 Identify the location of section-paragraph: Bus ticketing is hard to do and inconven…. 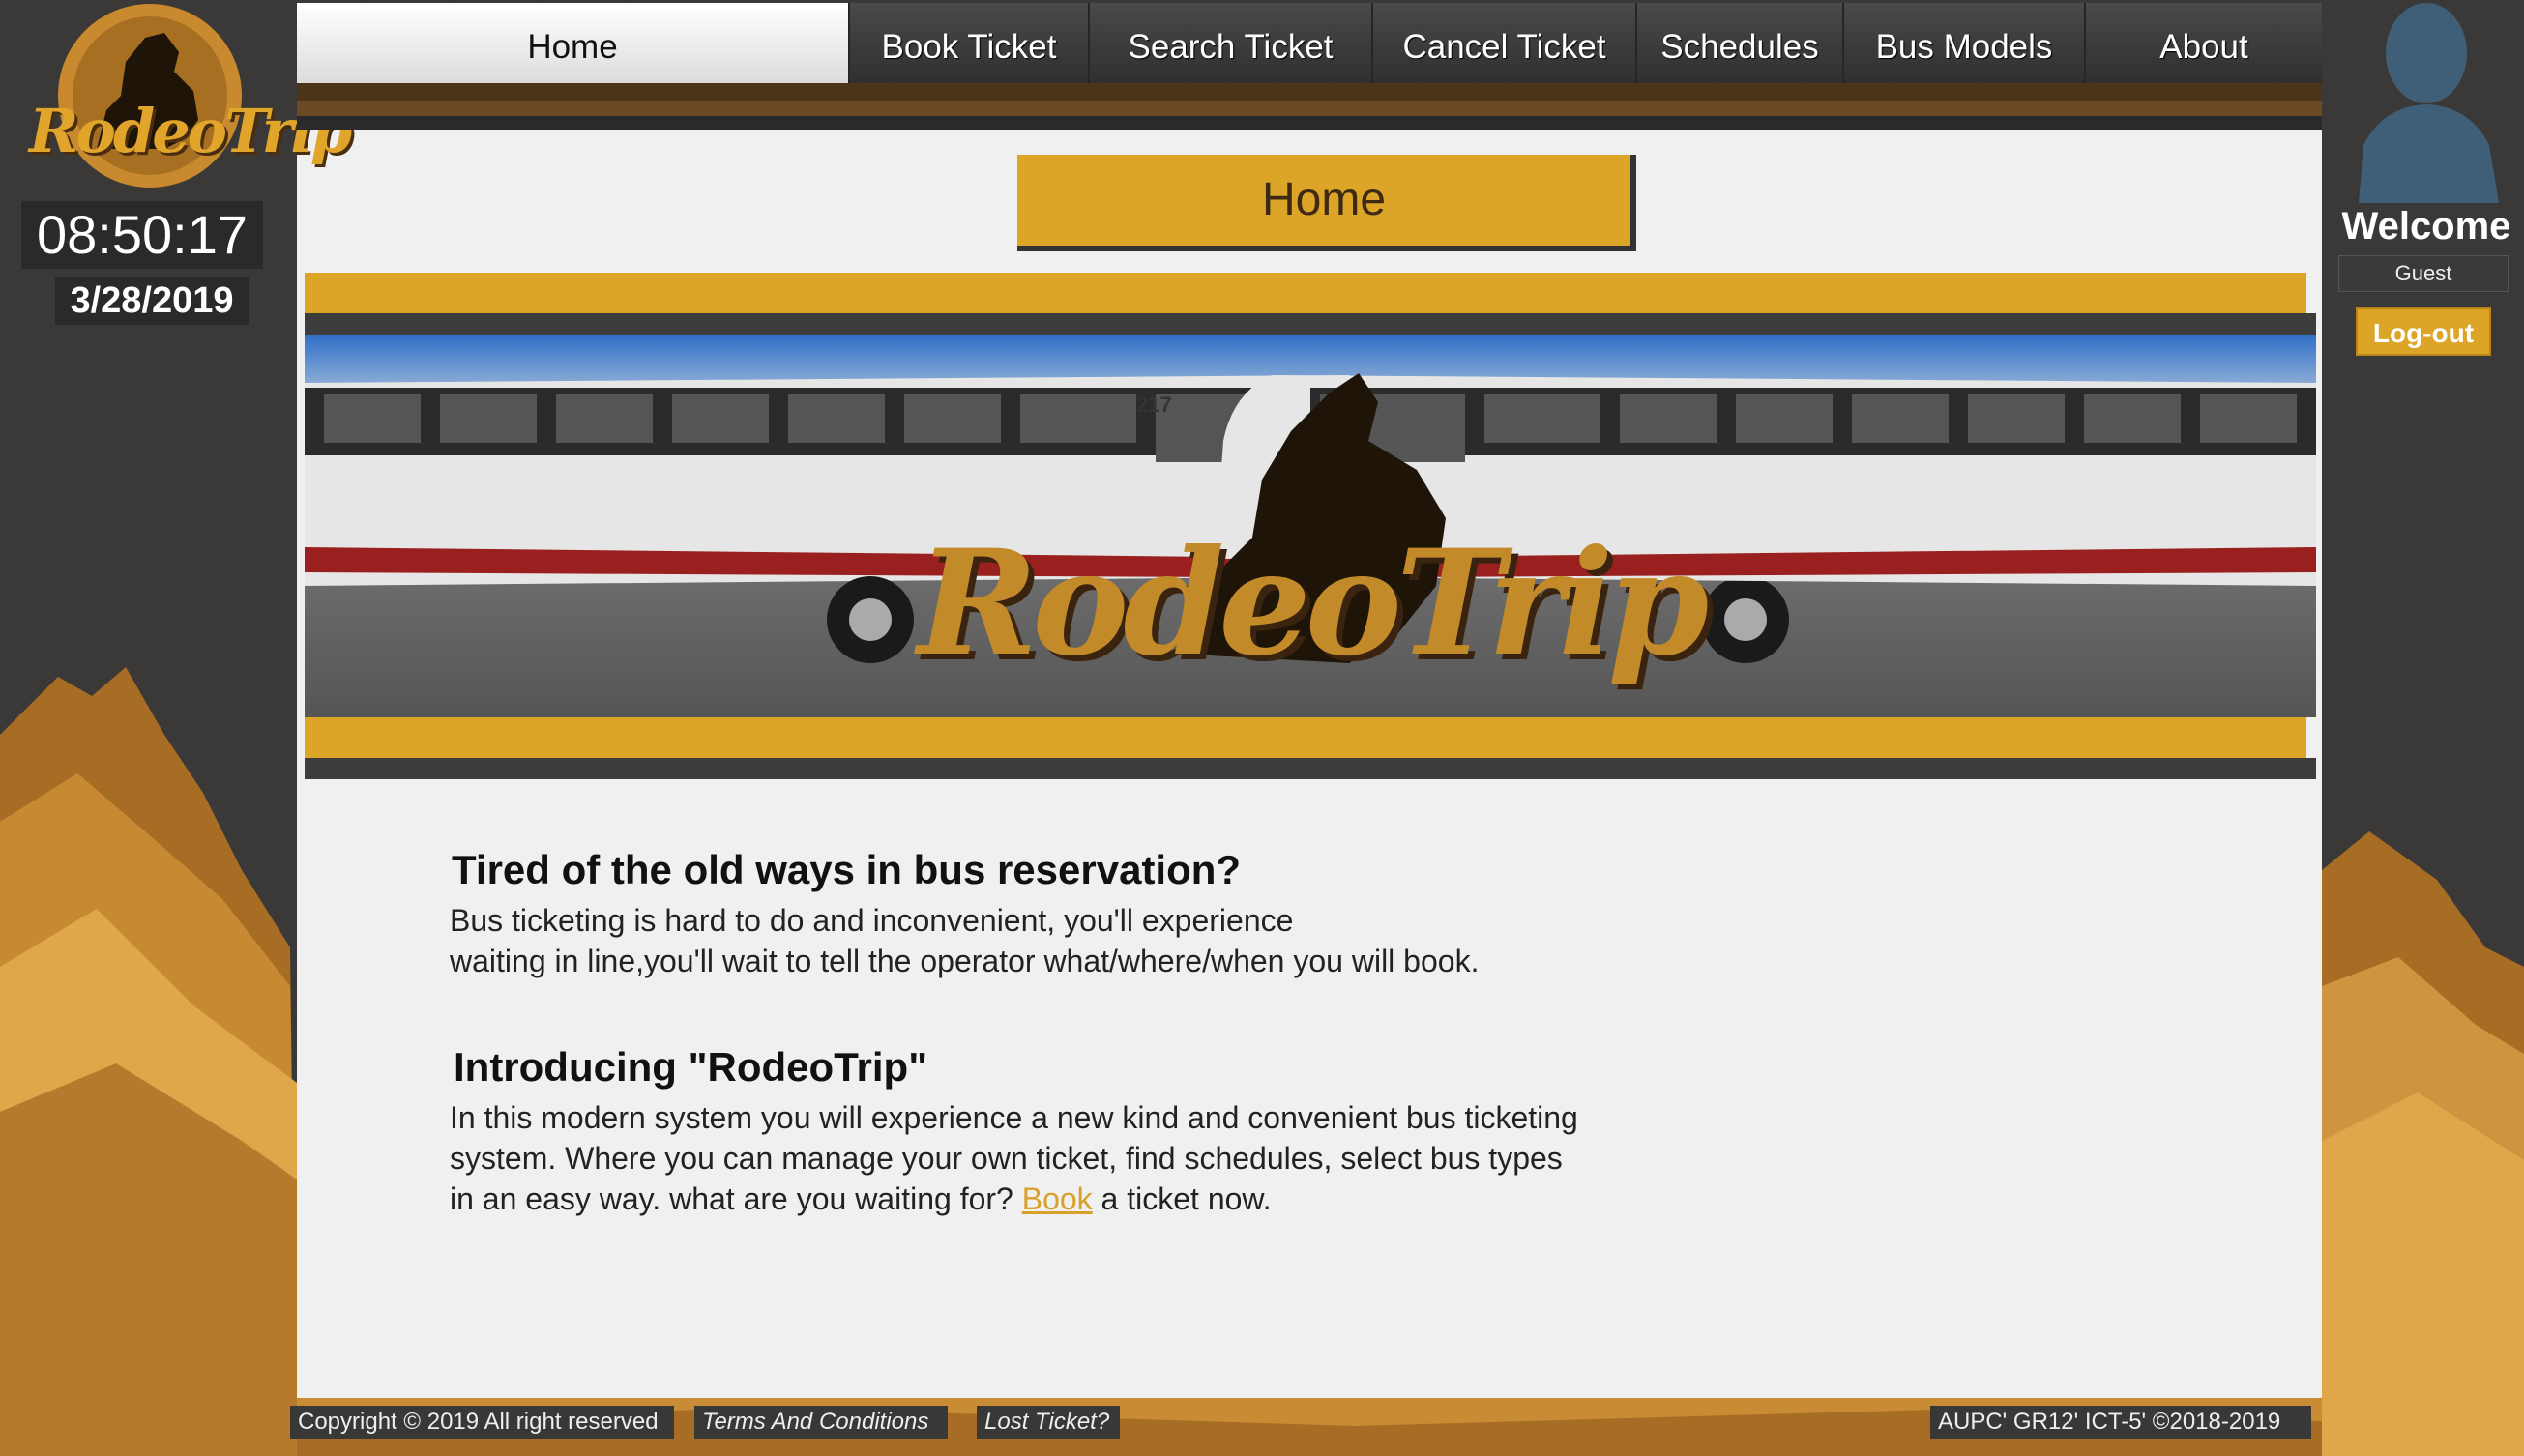
(1054, 941).